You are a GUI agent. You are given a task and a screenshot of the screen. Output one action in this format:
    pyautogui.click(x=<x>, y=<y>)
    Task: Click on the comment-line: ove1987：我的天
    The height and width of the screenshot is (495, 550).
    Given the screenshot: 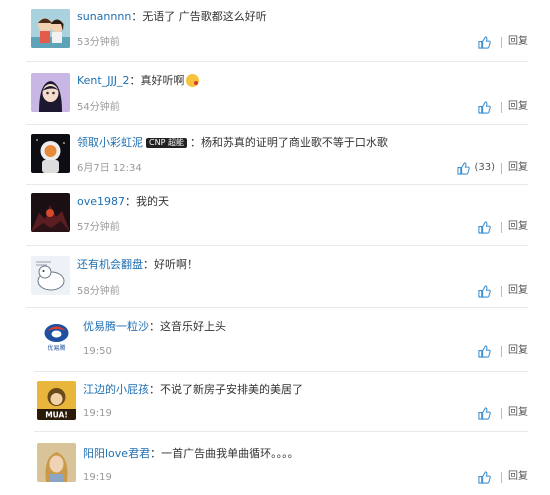 What is the action you would take?
    pyautogui.click(x=123, y=202)
    